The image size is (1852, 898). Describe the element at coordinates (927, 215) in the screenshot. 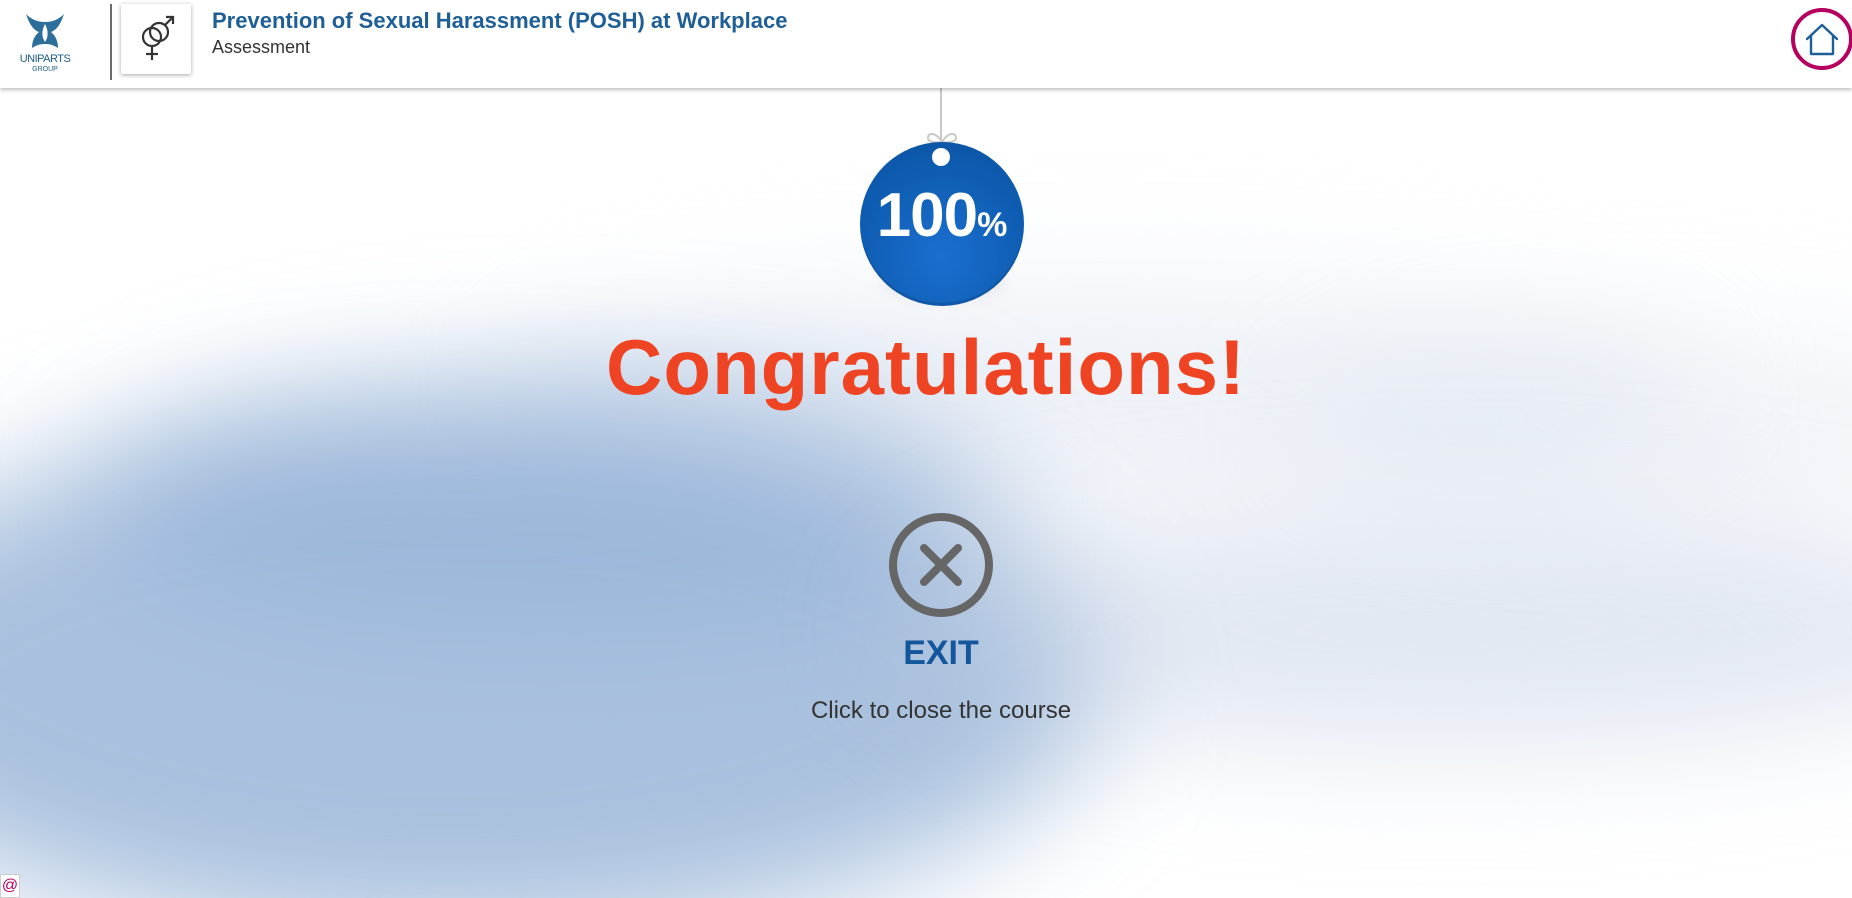

I see `score-value: 100` at that location.